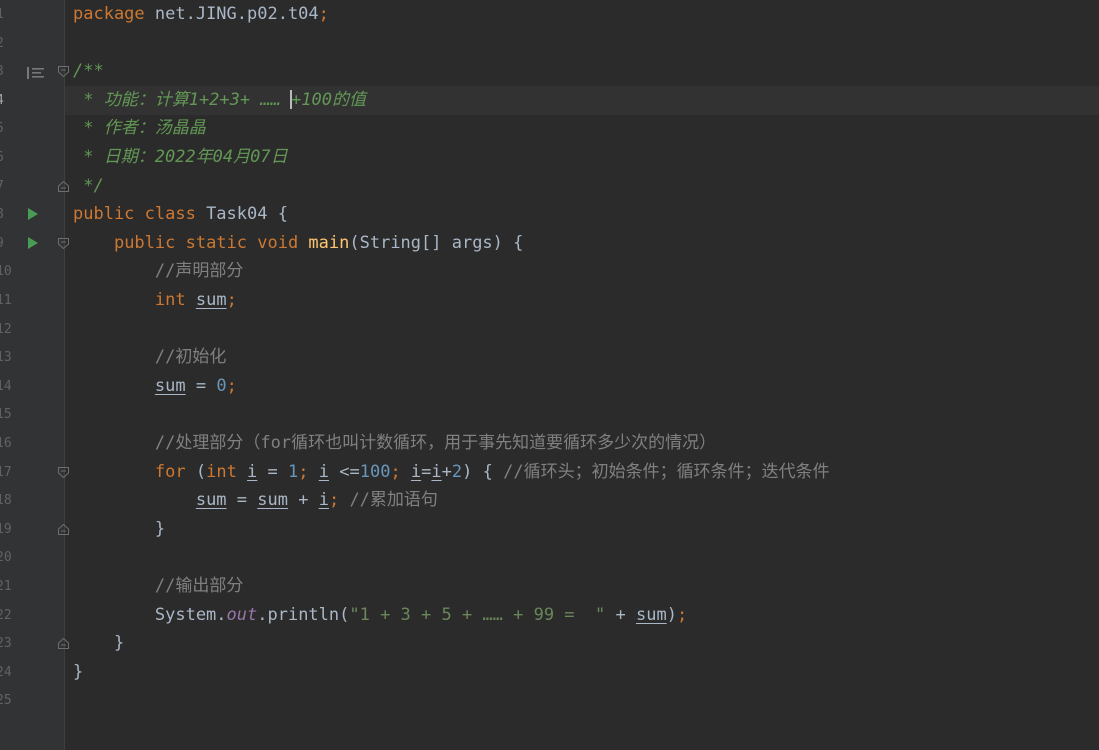 This screenshot has height=750, width=1099. Describe the element at coordinates (7, 214) in the screenshot. I see `line-number: 8` at that location.